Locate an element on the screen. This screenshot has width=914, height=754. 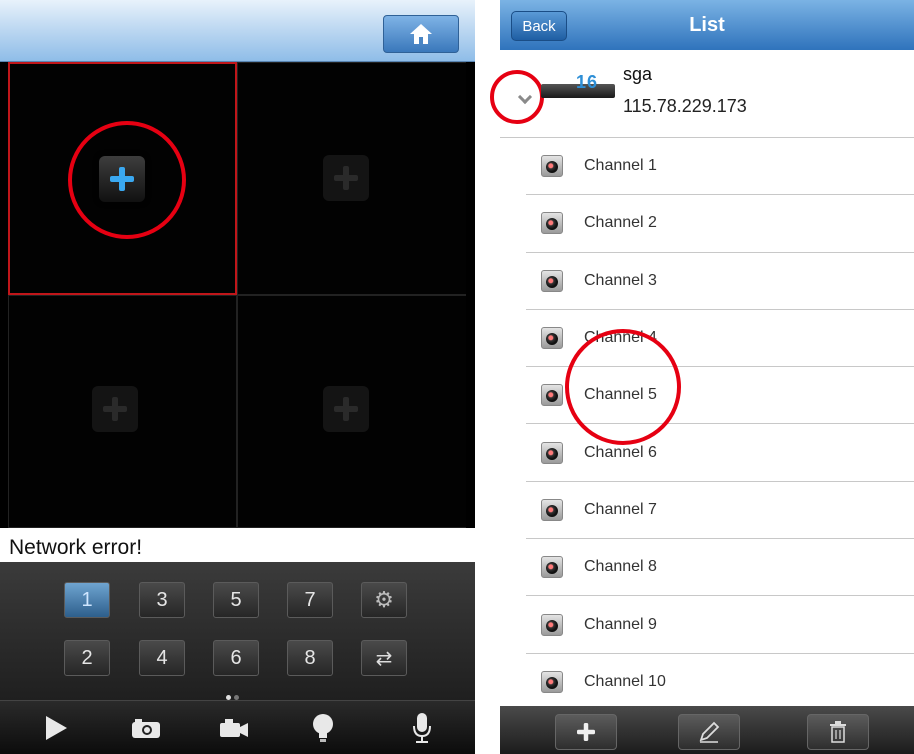
channel-page-button-5: 5 is located at coordinates (236, 600).